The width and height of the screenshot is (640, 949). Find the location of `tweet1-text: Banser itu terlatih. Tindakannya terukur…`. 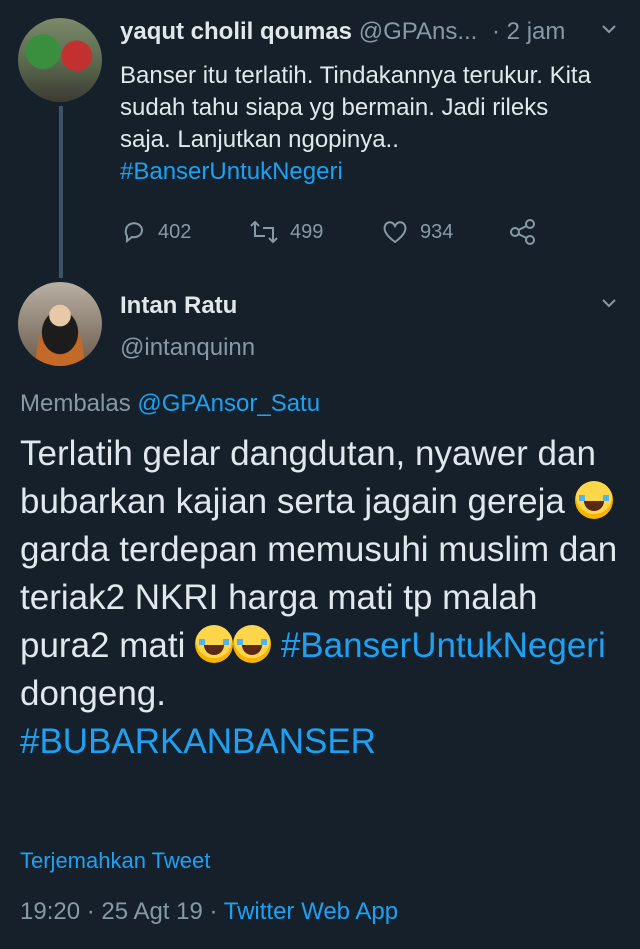

tweet1-text: Banser itu terlatih. Tindakannya terukur… is located at coordinates (355, 107).